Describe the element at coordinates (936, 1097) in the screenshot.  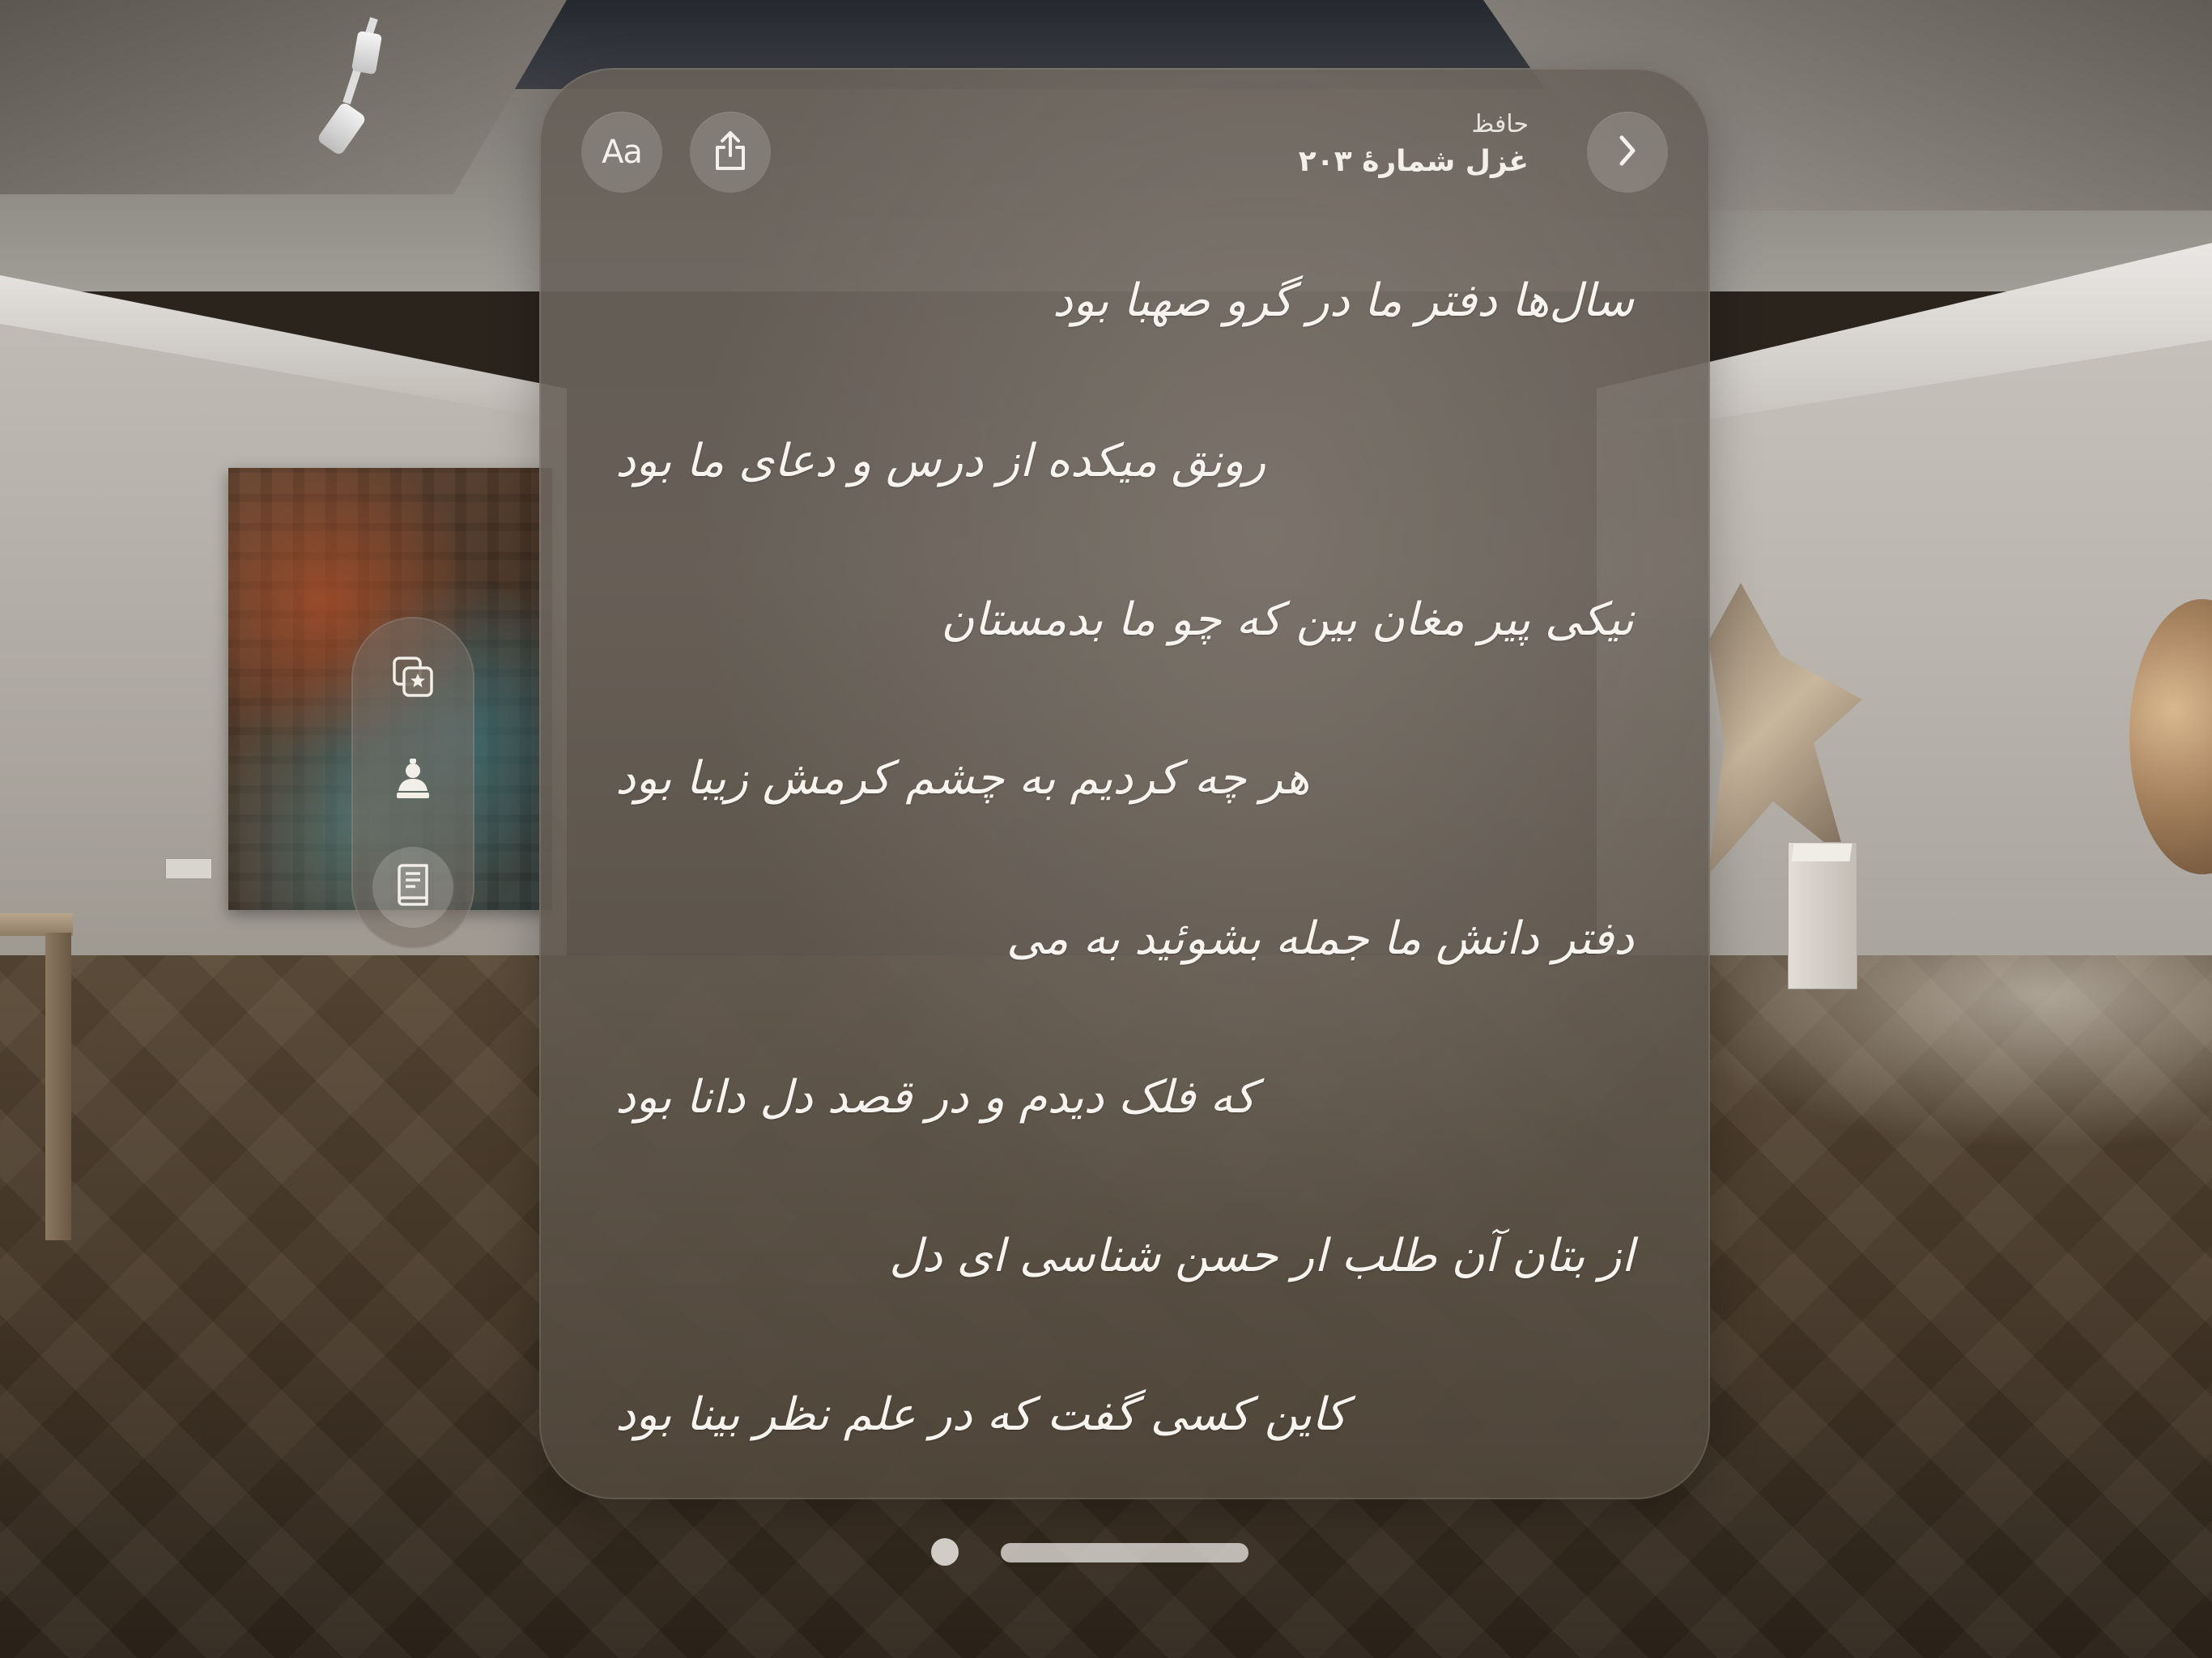
I see `verse-line: که فلک دیدم و در قصد دل دانا بود` at that location.